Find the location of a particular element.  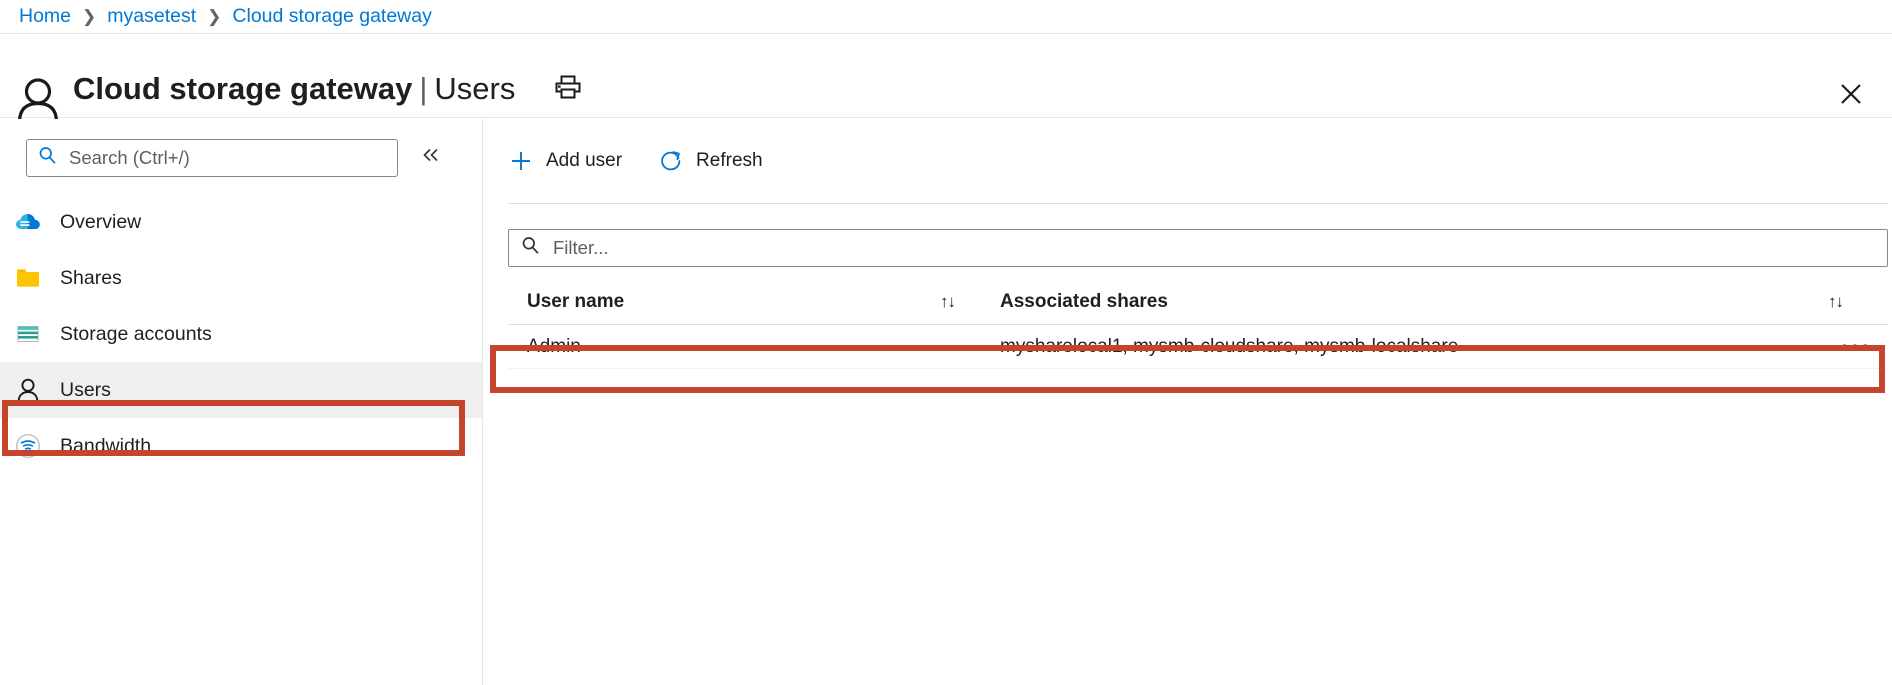

close-icon is located at coordinates (1851, 96).